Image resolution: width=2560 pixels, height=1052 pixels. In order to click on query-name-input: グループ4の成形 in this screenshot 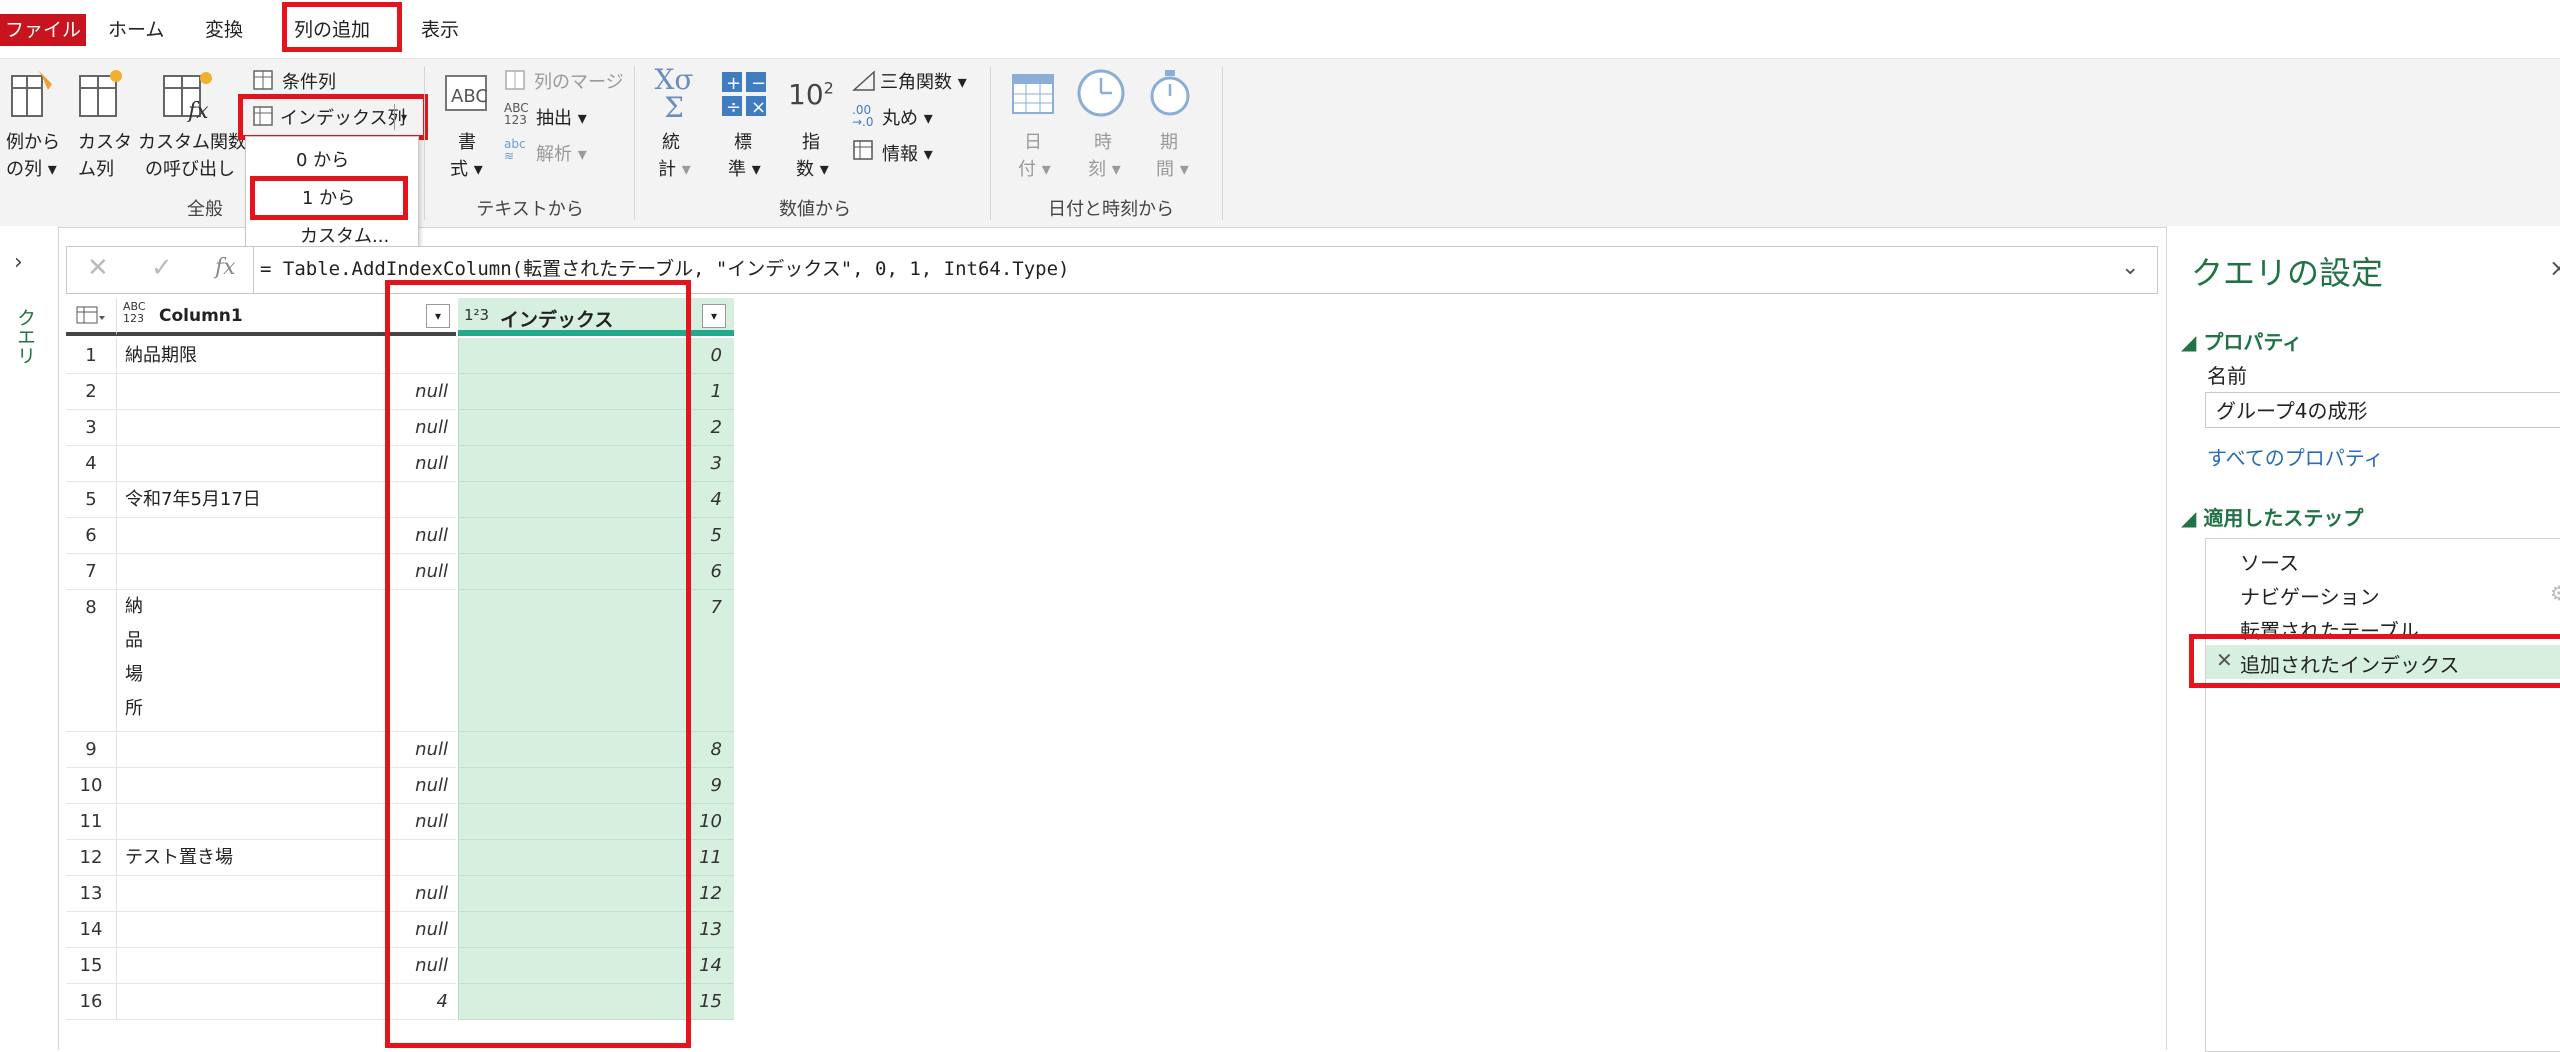, I will do `click(2382, 410)`.